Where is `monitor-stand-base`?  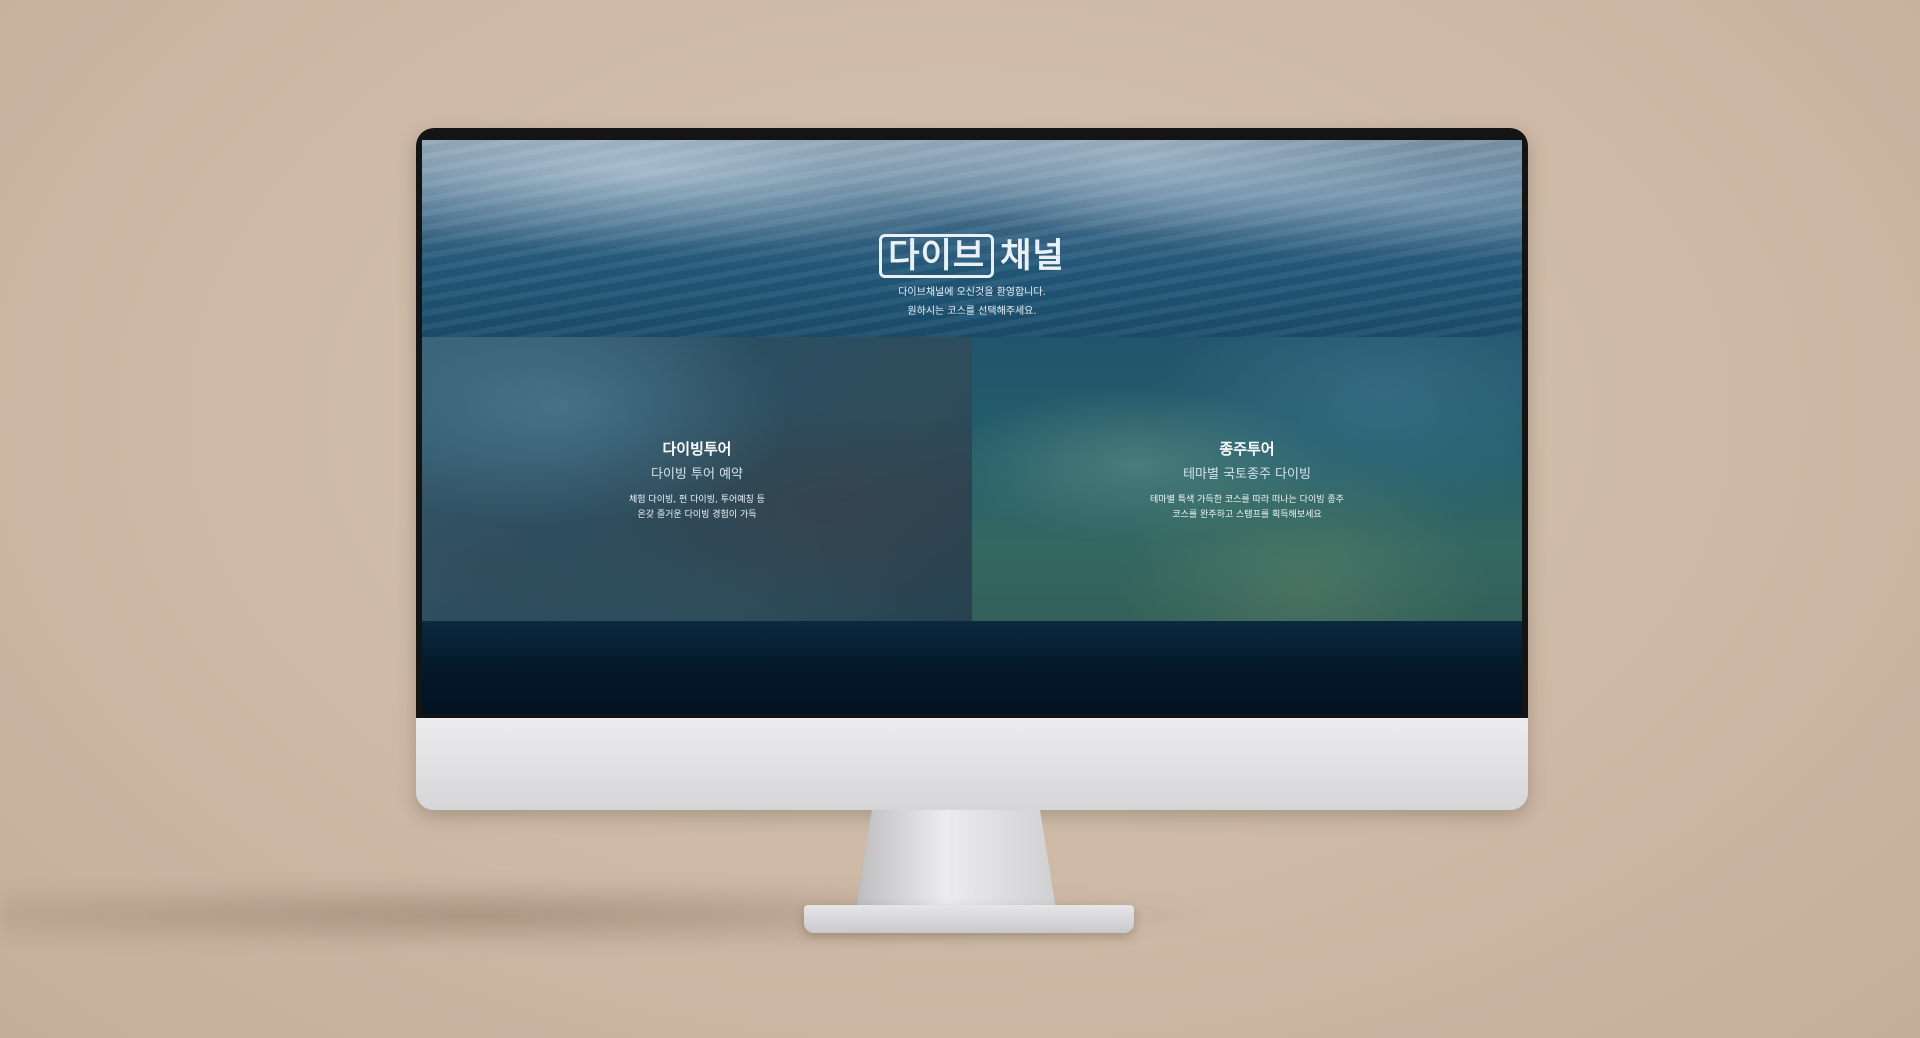
monitor-stand-base is located at coordinates (969, 919).